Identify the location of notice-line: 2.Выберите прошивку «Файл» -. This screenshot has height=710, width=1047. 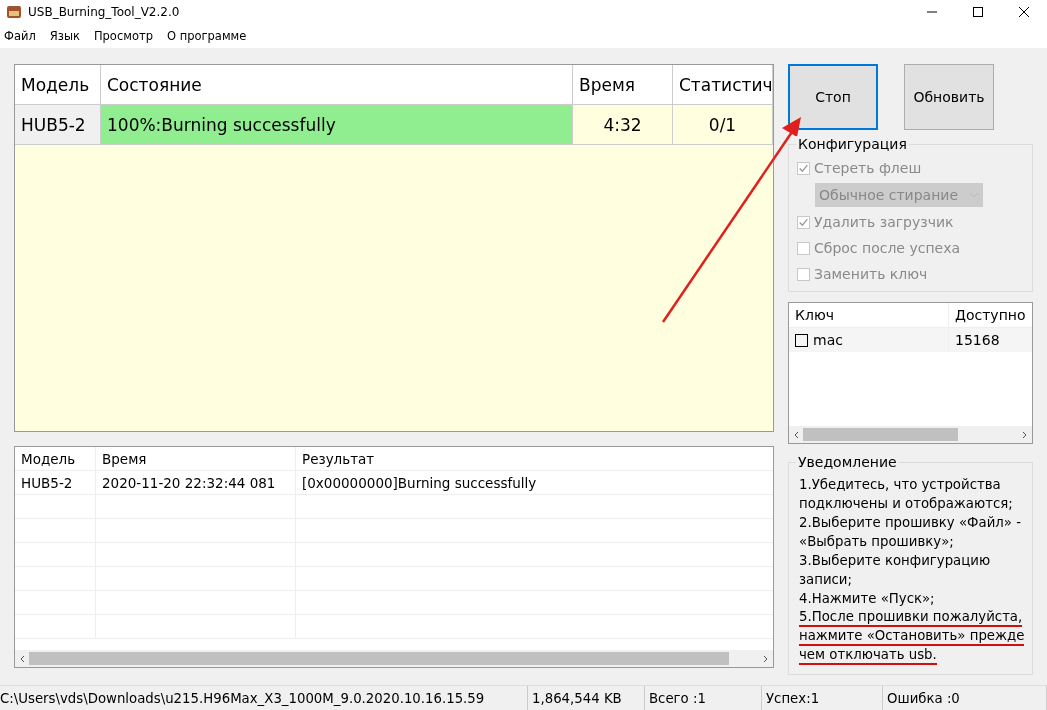
(910, 523).